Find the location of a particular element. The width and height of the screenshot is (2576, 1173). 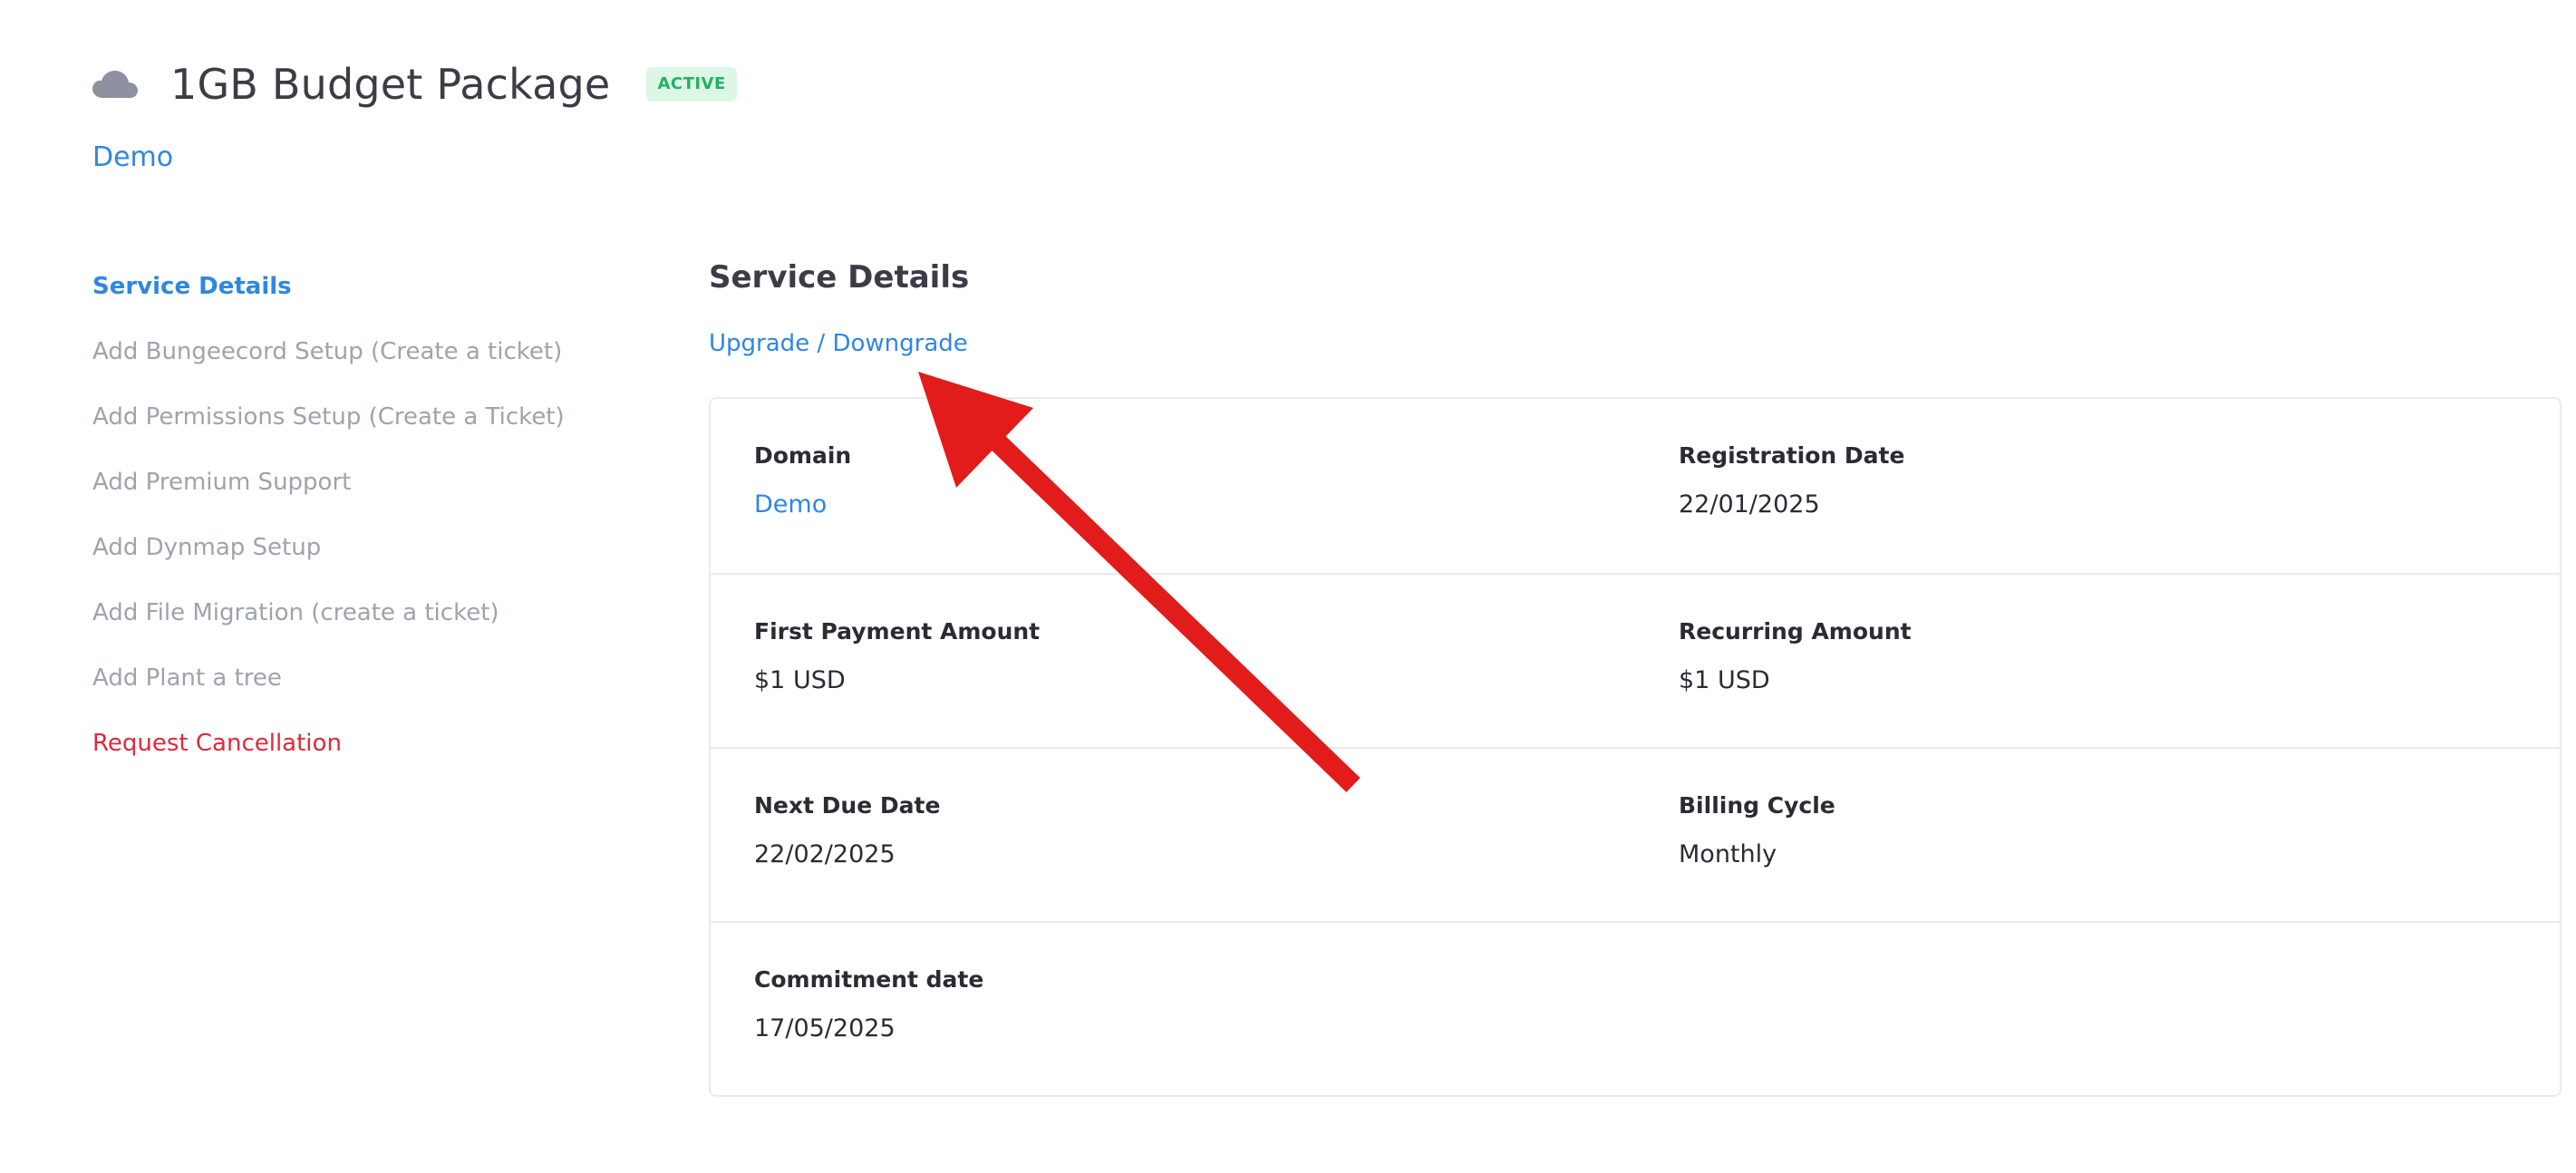

field-label: Commitment date is located at coordinates (869, 980).